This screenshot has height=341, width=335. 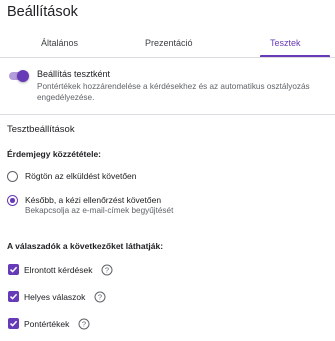 What do you see at coordinates (23, 76) in the screenshot?
I see `toggle-knob` at bounding box center [23, 76].